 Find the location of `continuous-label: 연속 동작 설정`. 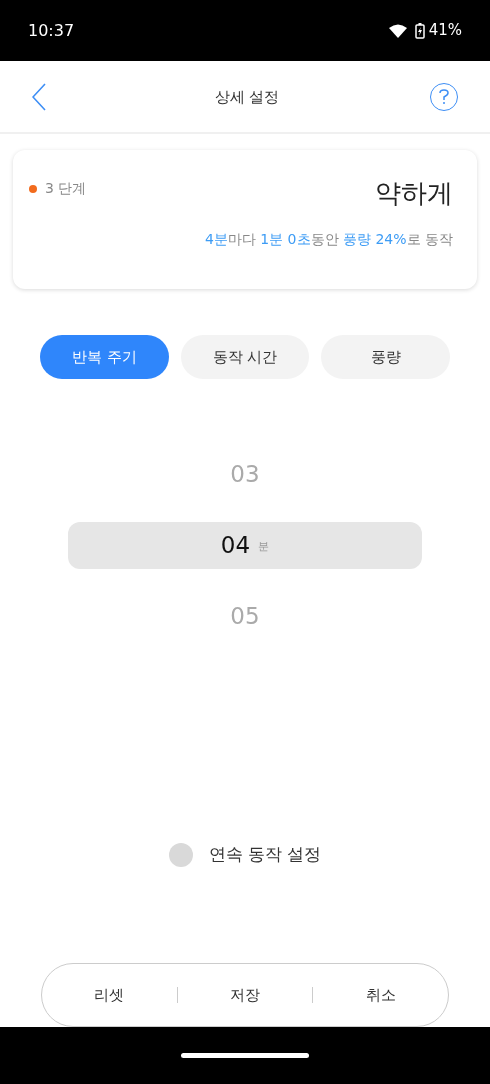

continuous-label: 연속 동작 설정 is located at coordinates (265, 854).